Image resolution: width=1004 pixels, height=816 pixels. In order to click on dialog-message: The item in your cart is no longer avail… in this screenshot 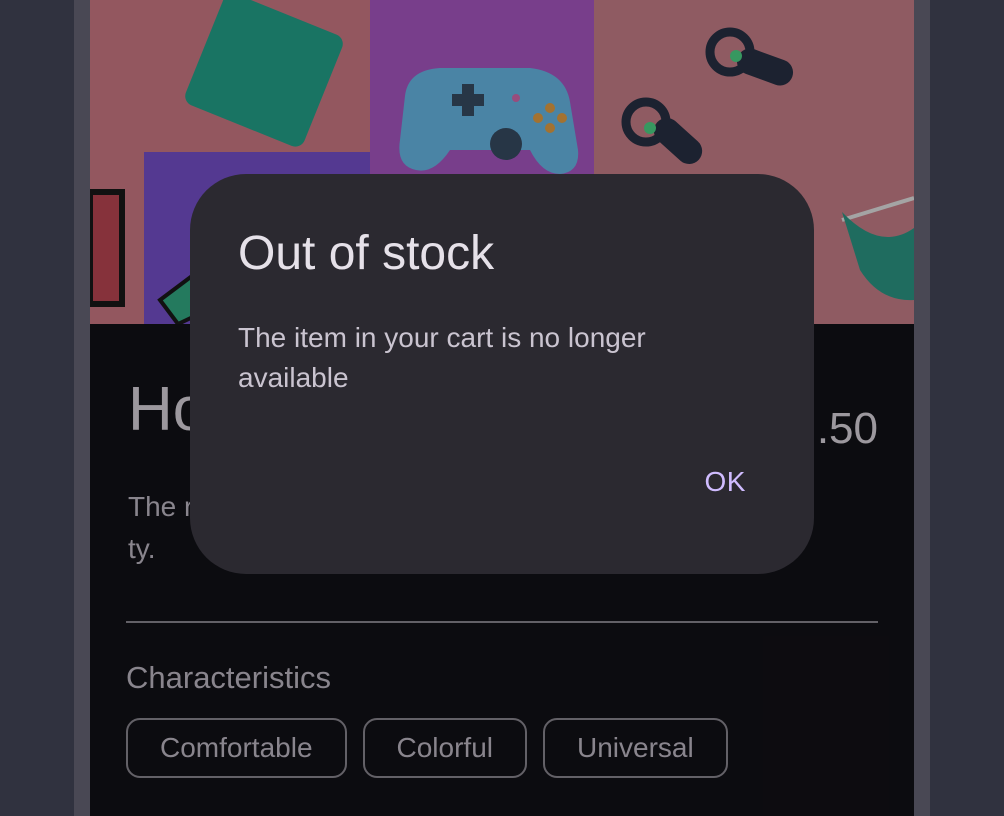, I will do `click(442, 357)`.